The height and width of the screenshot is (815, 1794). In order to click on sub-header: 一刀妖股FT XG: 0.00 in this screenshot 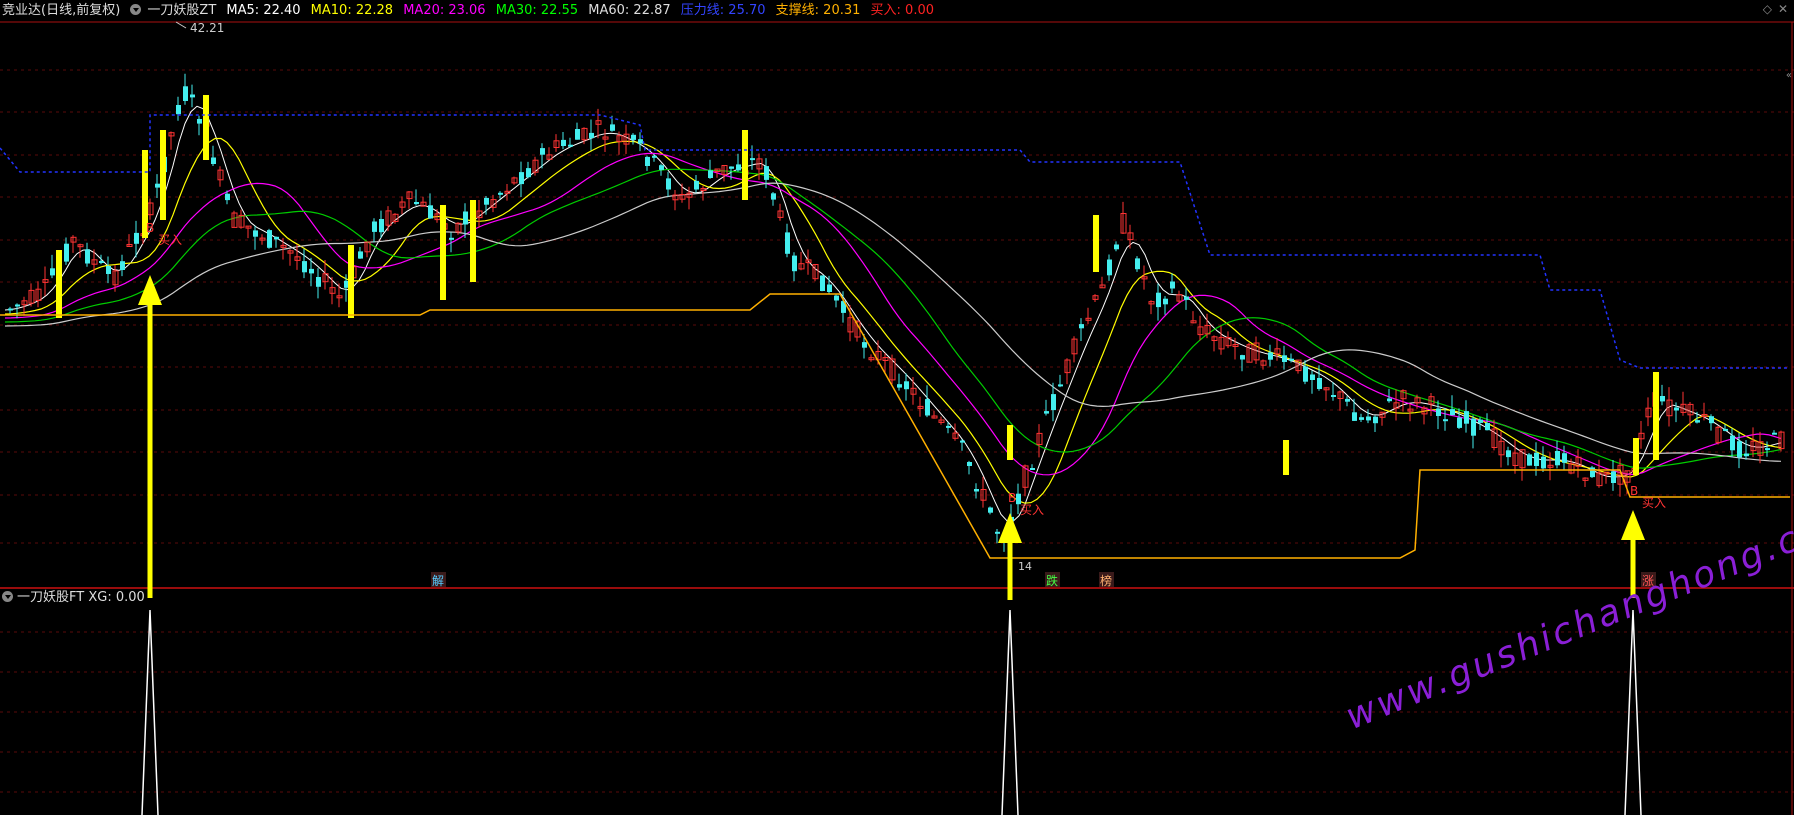, I will do `click(73, 598)`.